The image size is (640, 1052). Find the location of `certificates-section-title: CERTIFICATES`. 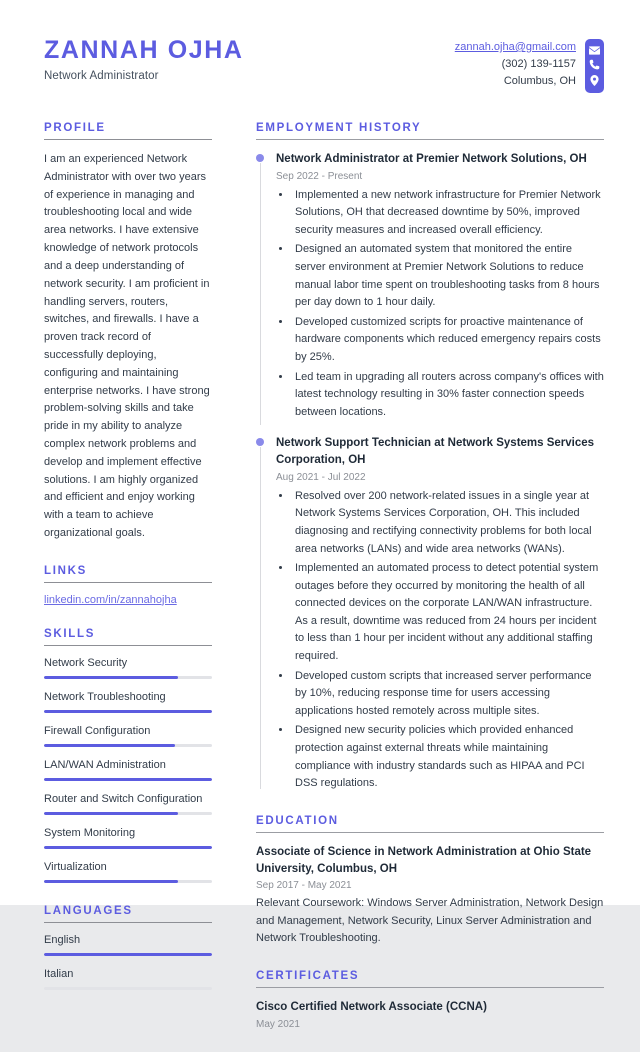

certificates-section-title: CERTIFICATES is located at coordinates (308, 975).